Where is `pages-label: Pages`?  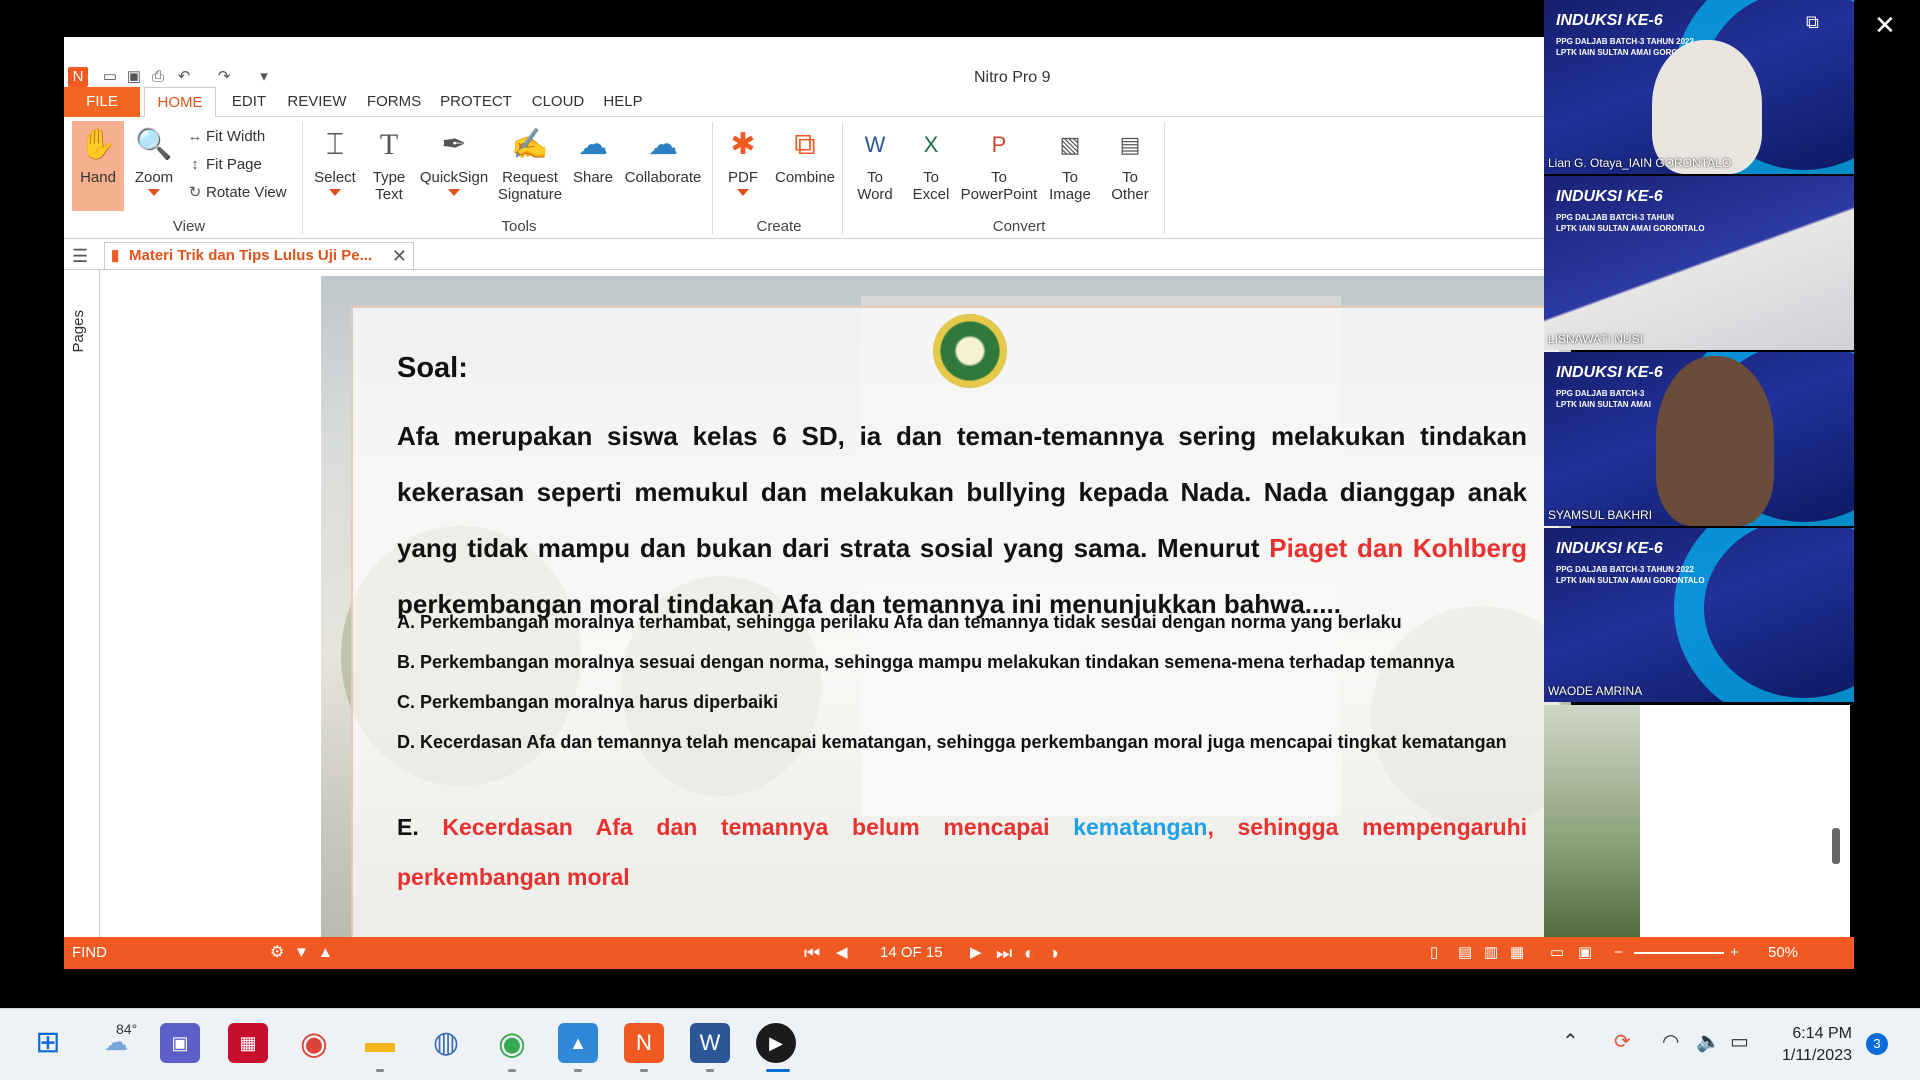 pages-label: Pages is located at coordinates (78, 331).